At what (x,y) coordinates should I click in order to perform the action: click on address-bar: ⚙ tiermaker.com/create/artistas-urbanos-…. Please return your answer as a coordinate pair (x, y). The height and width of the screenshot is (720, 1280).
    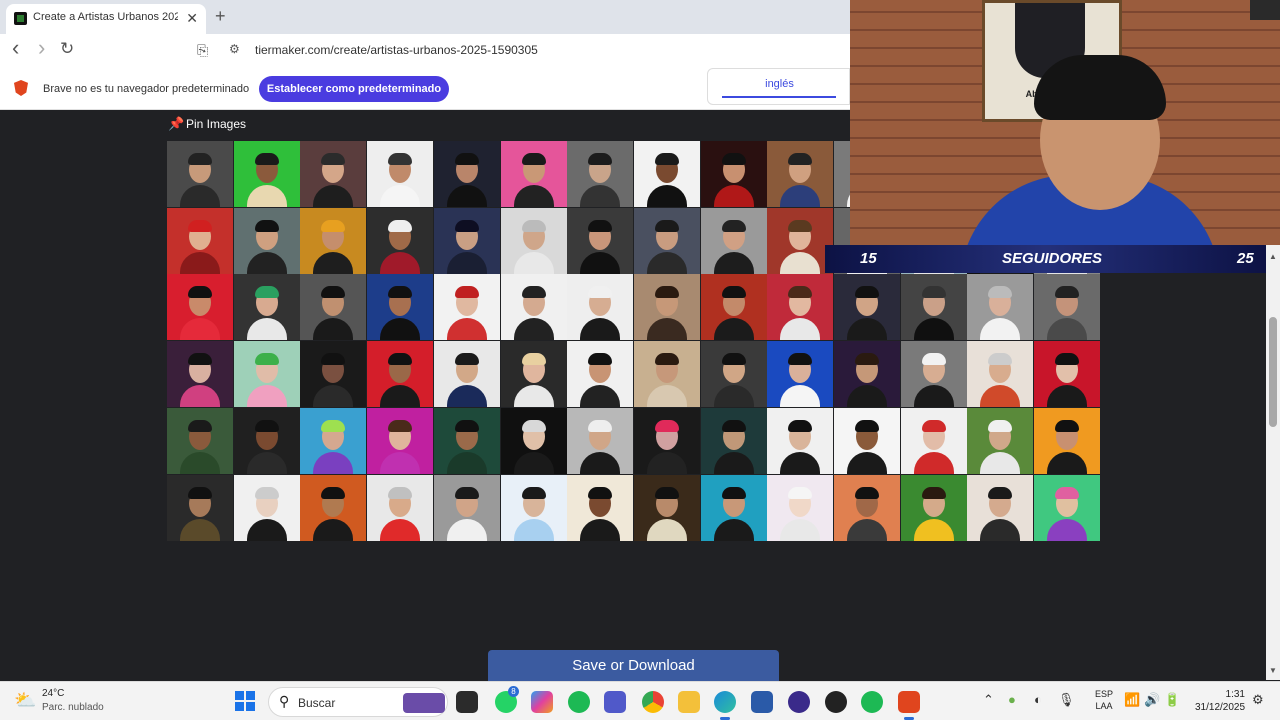
    Looking at the image, I should click on (525, 51).